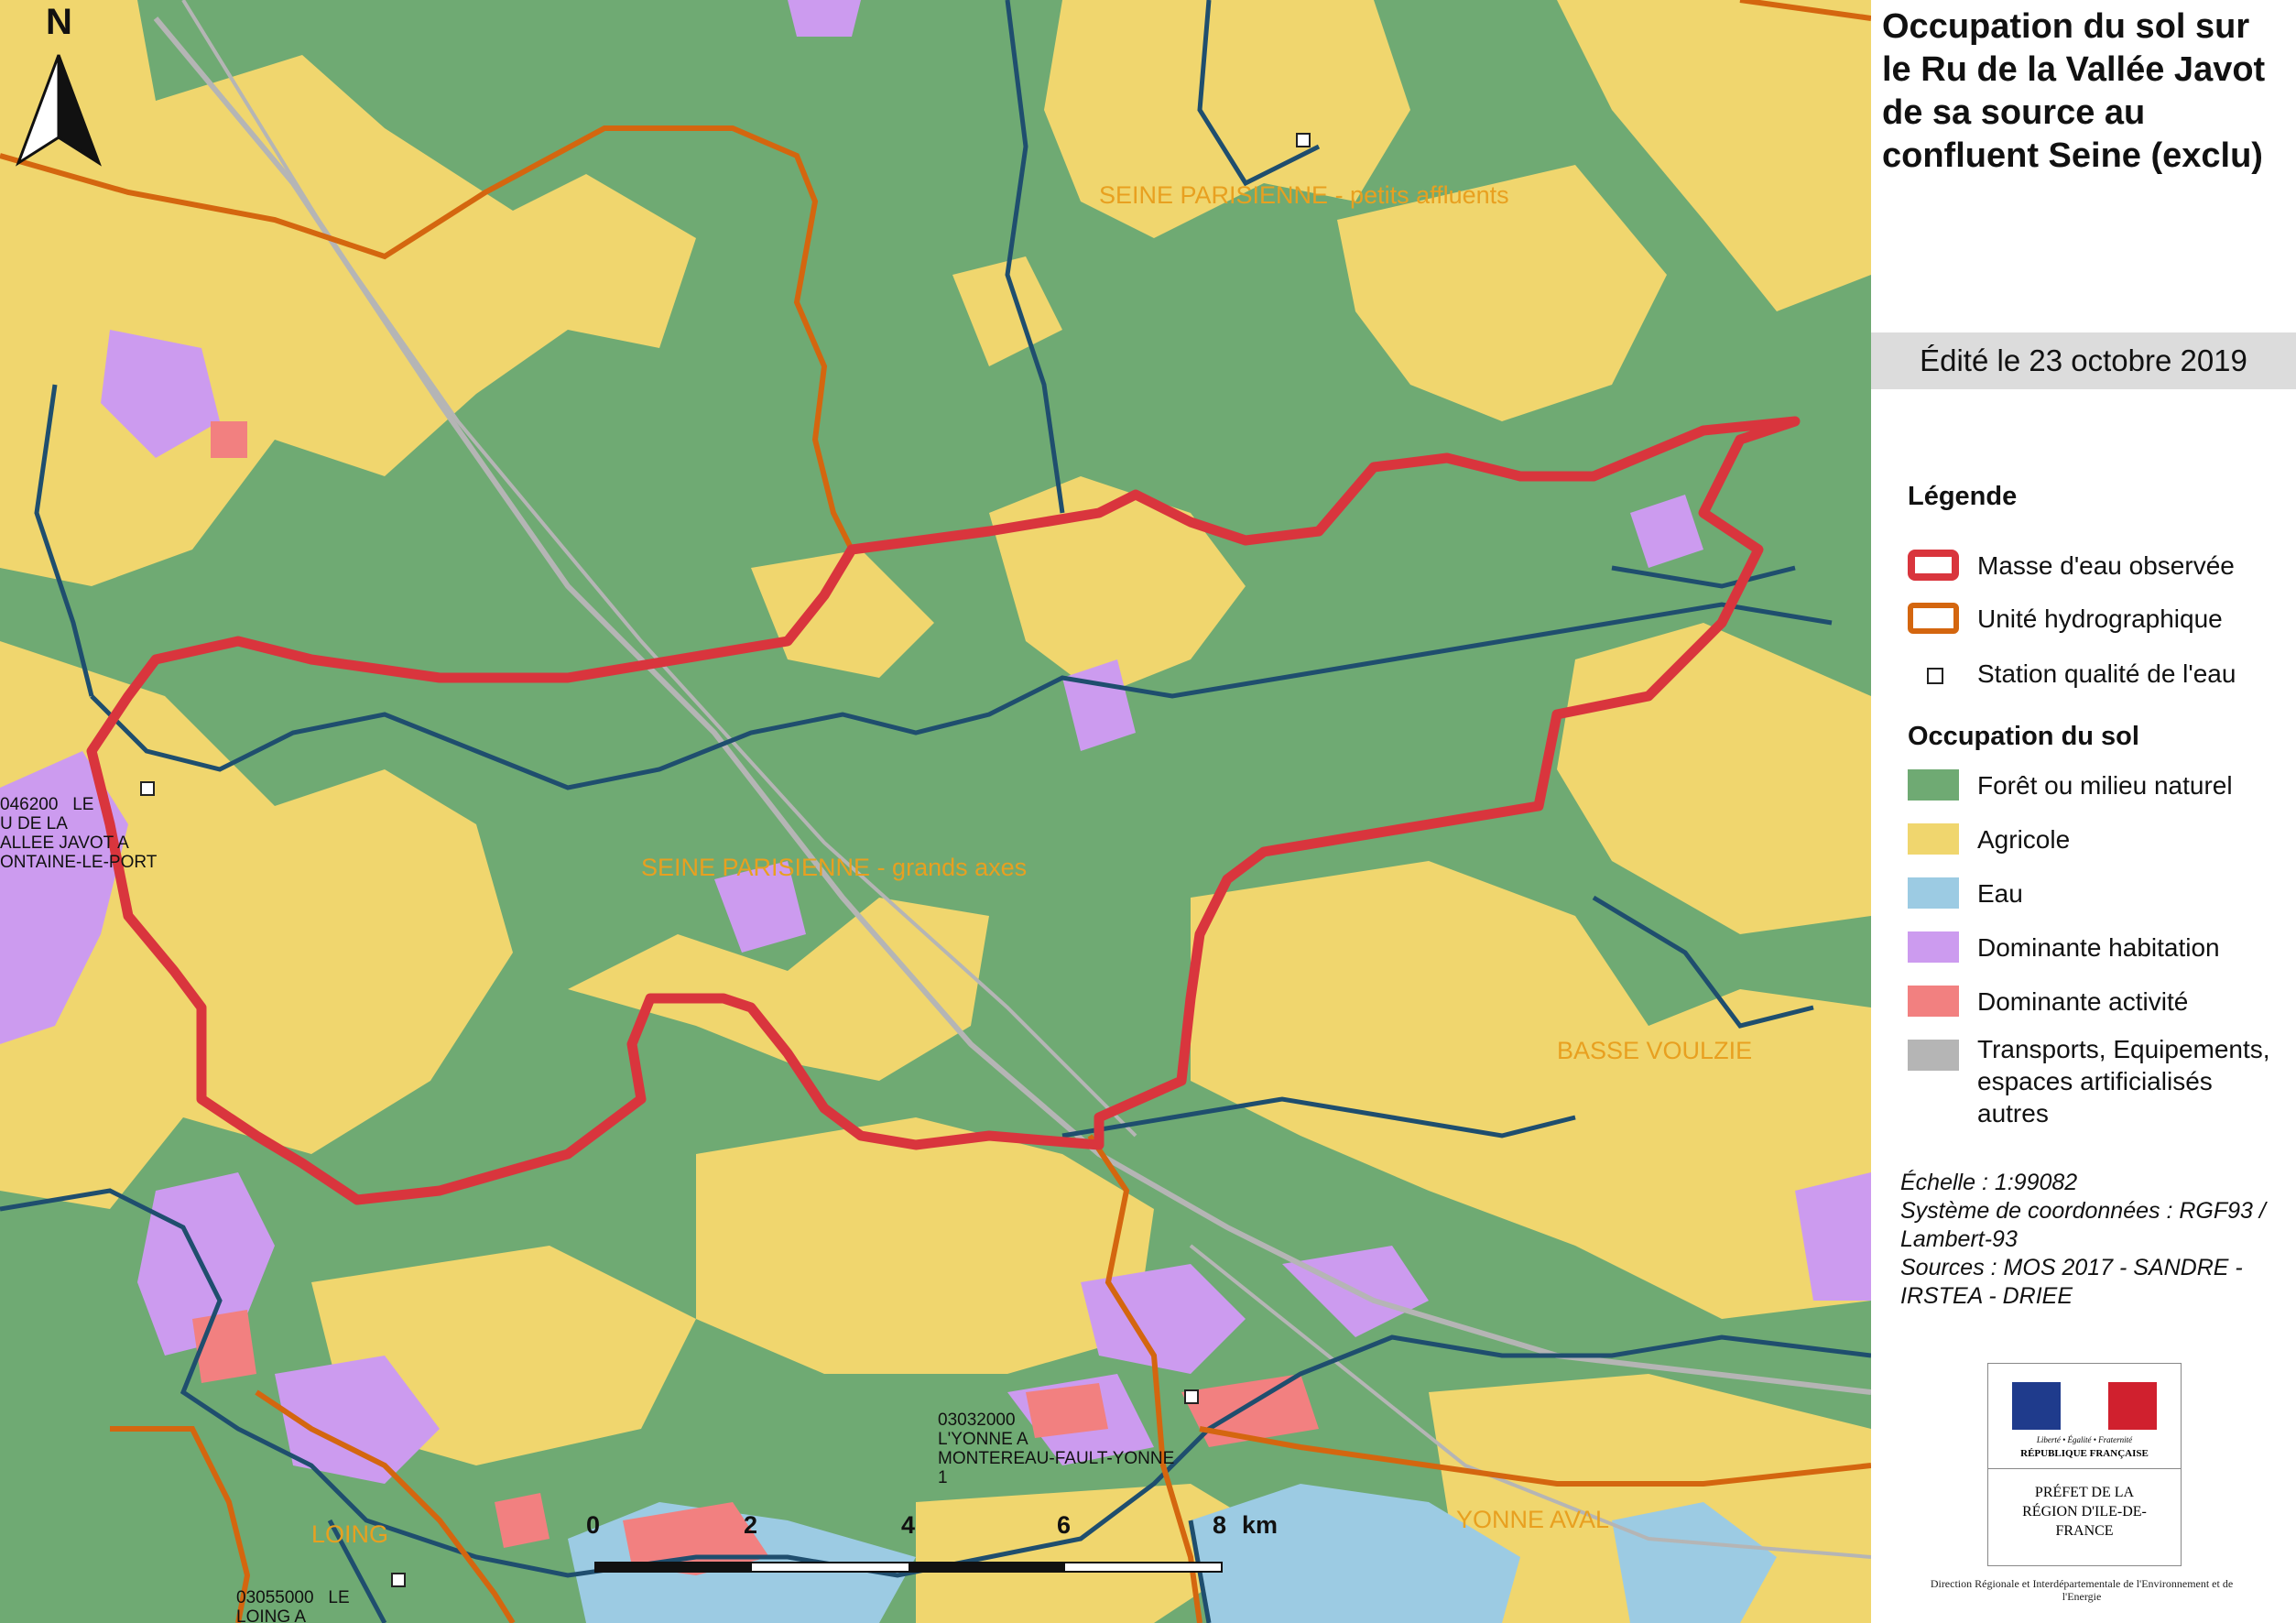 This screenshot has height=1623, width=2296. Describe the element at coordinates (2000, 893) in the screenshot. I see `legend-label-water: Eau` at that location.